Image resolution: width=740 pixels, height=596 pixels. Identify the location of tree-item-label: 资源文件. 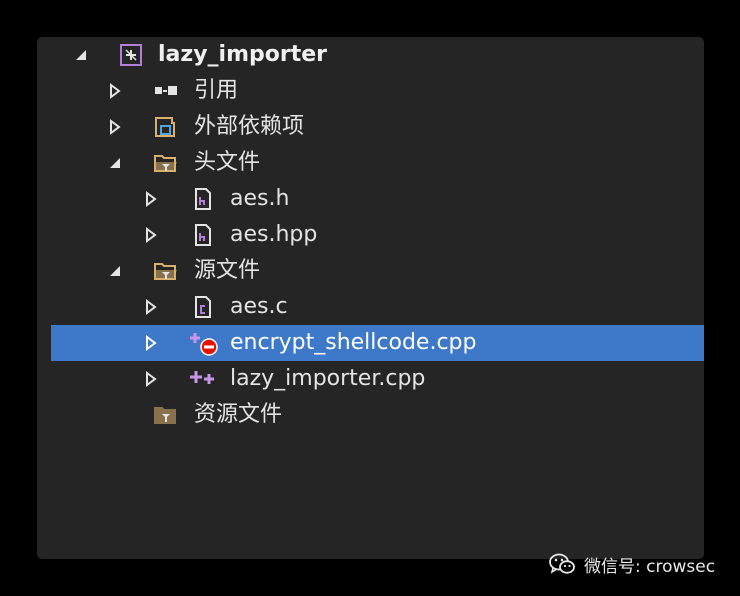
(238, 414).